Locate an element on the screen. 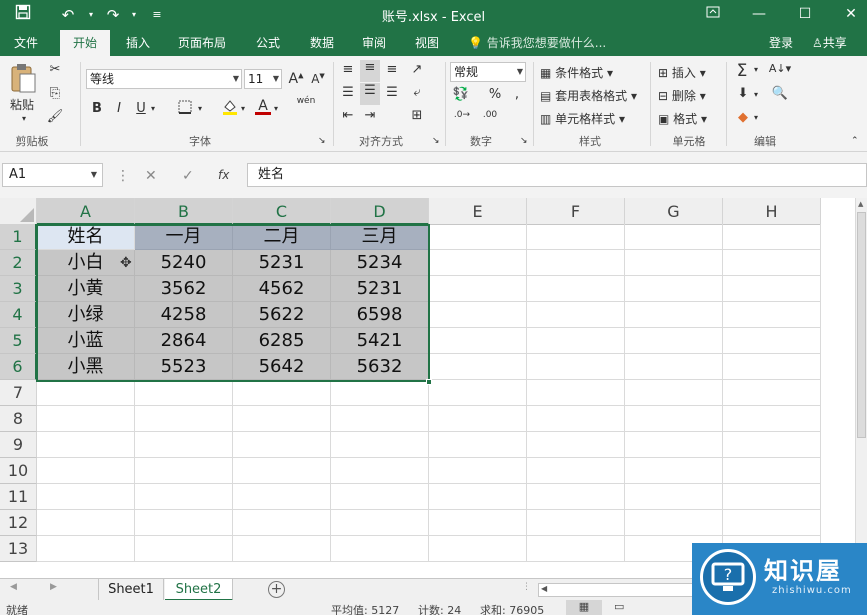 This screenshot has height=615, width=867. cell-A11 is located at coordinates (86, 497).